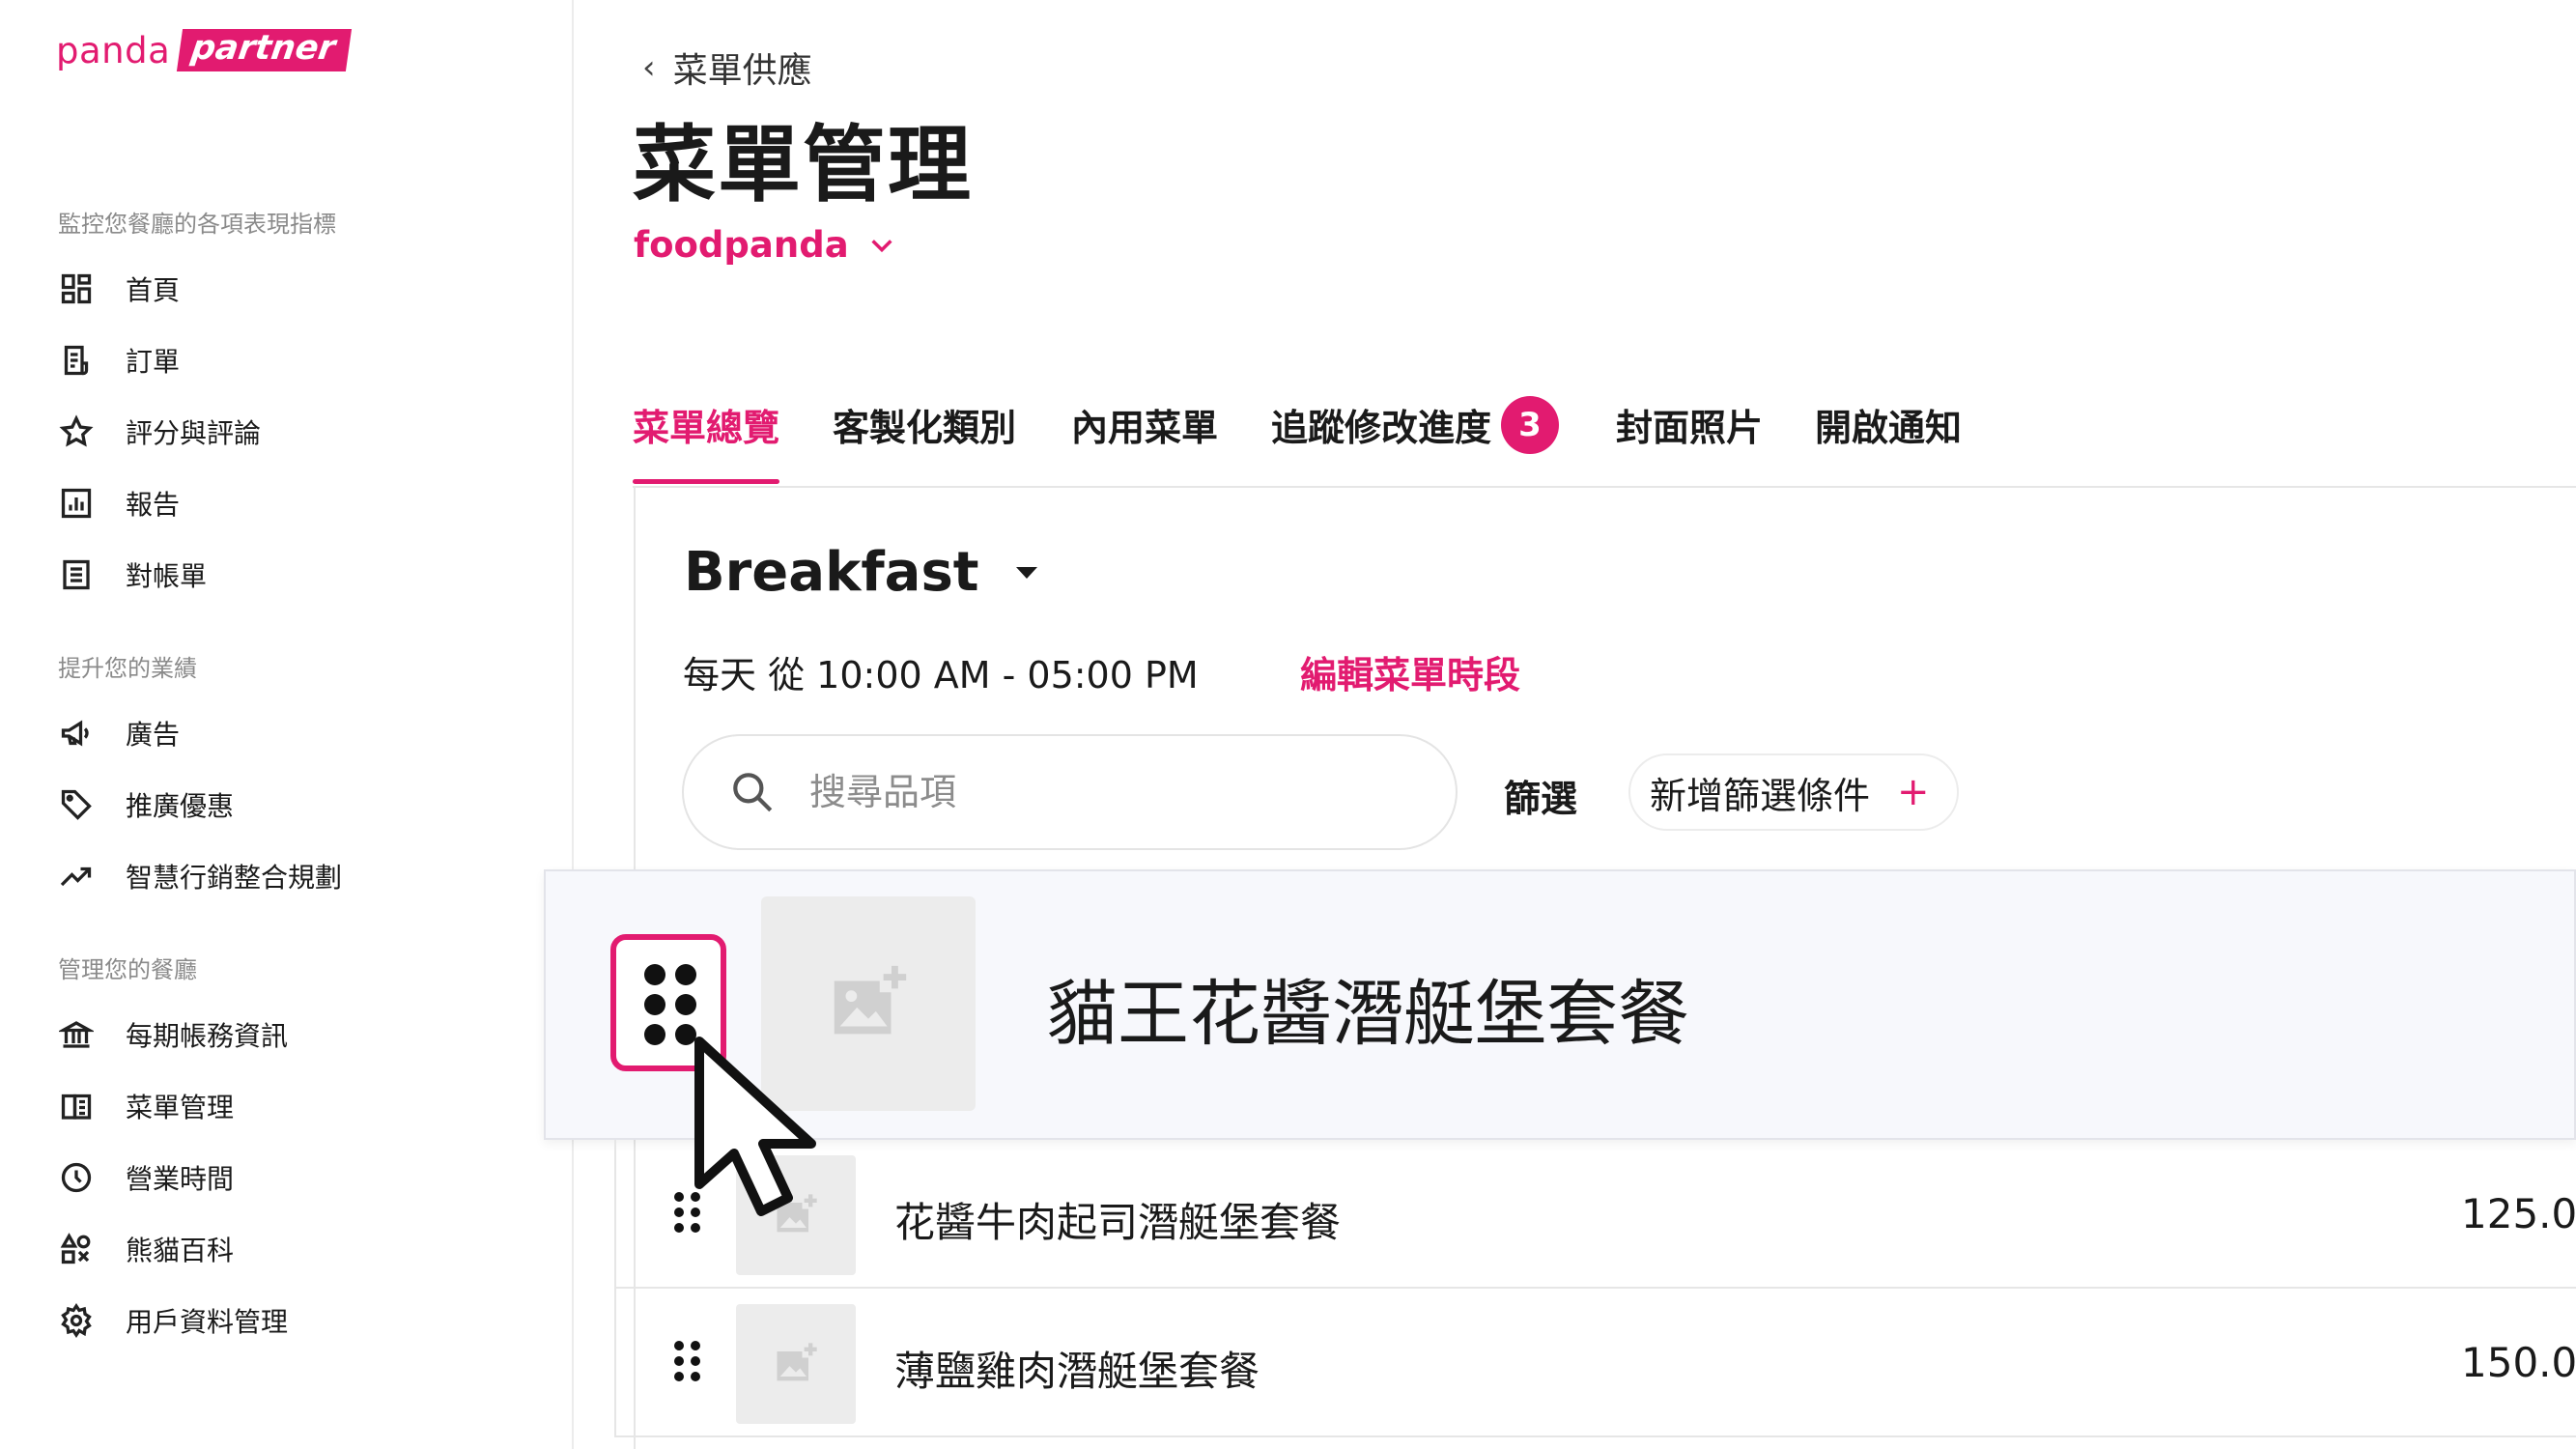  Describe the element at coordinates (741, 245) in the screenshot. I see `store-name: foodpanda` at that location.